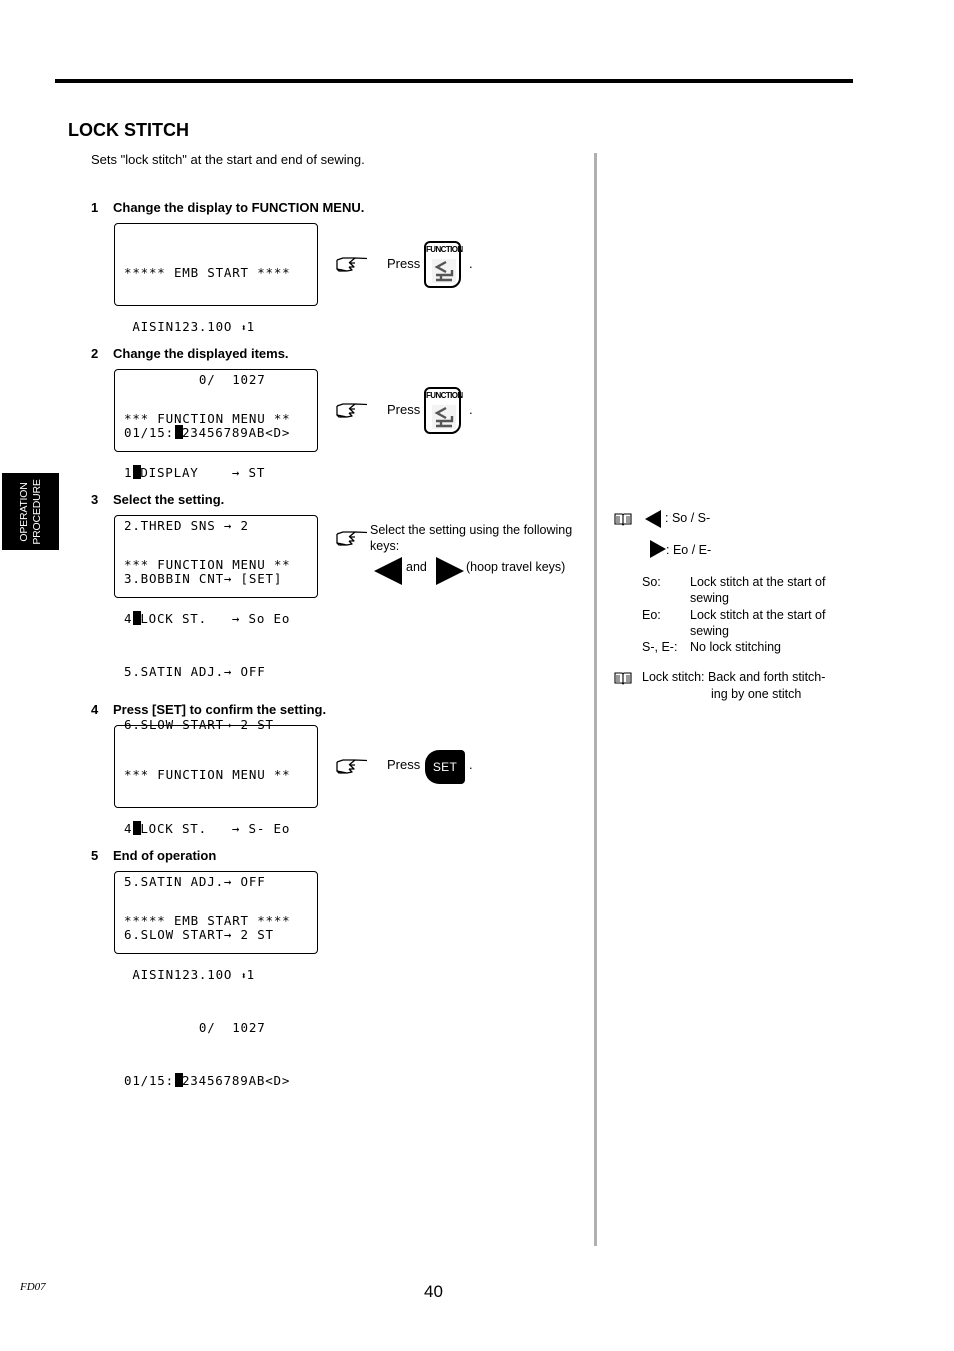 Image resolution: width=954 pixels, height=1351 pixels. Describe the element at coordinates (95, 709) in the screenshot. I see `step-number: 4` at that location.